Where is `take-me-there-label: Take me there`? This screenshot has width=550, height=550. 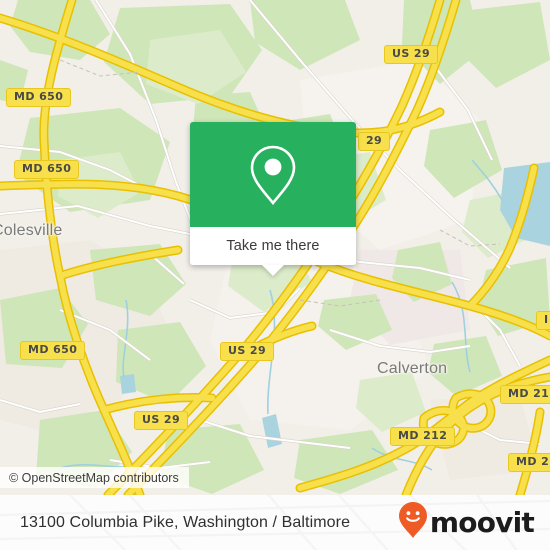 take-me-there-label: Take me there is located at coordinates (273, 246).